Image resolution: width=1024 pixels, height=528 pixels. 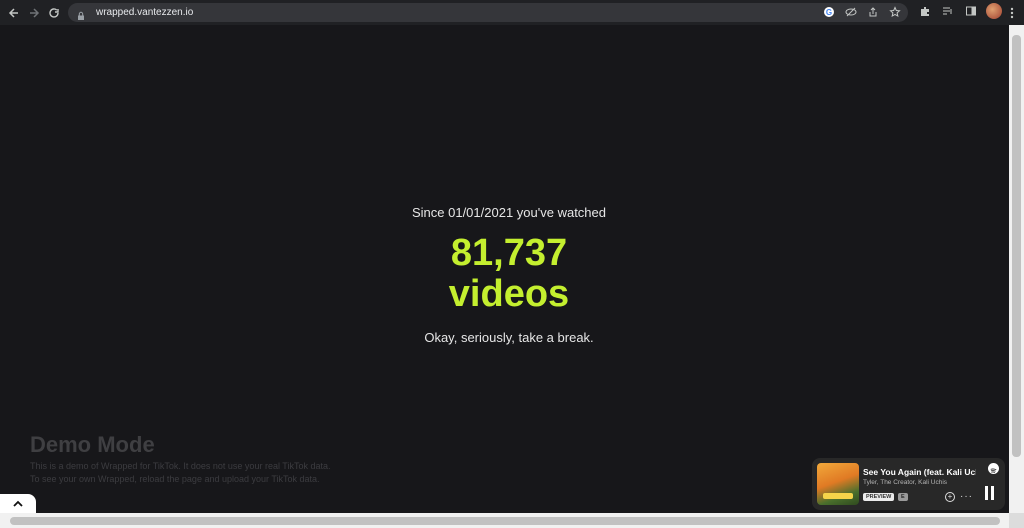 I want to click on more-options-icon: ···, so click(x=966, y=496).